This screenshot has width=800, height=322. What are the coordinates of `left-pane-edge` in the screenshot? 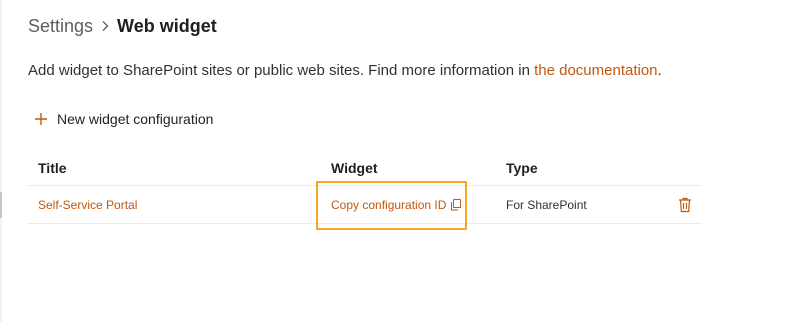 It's located at (1, 161).